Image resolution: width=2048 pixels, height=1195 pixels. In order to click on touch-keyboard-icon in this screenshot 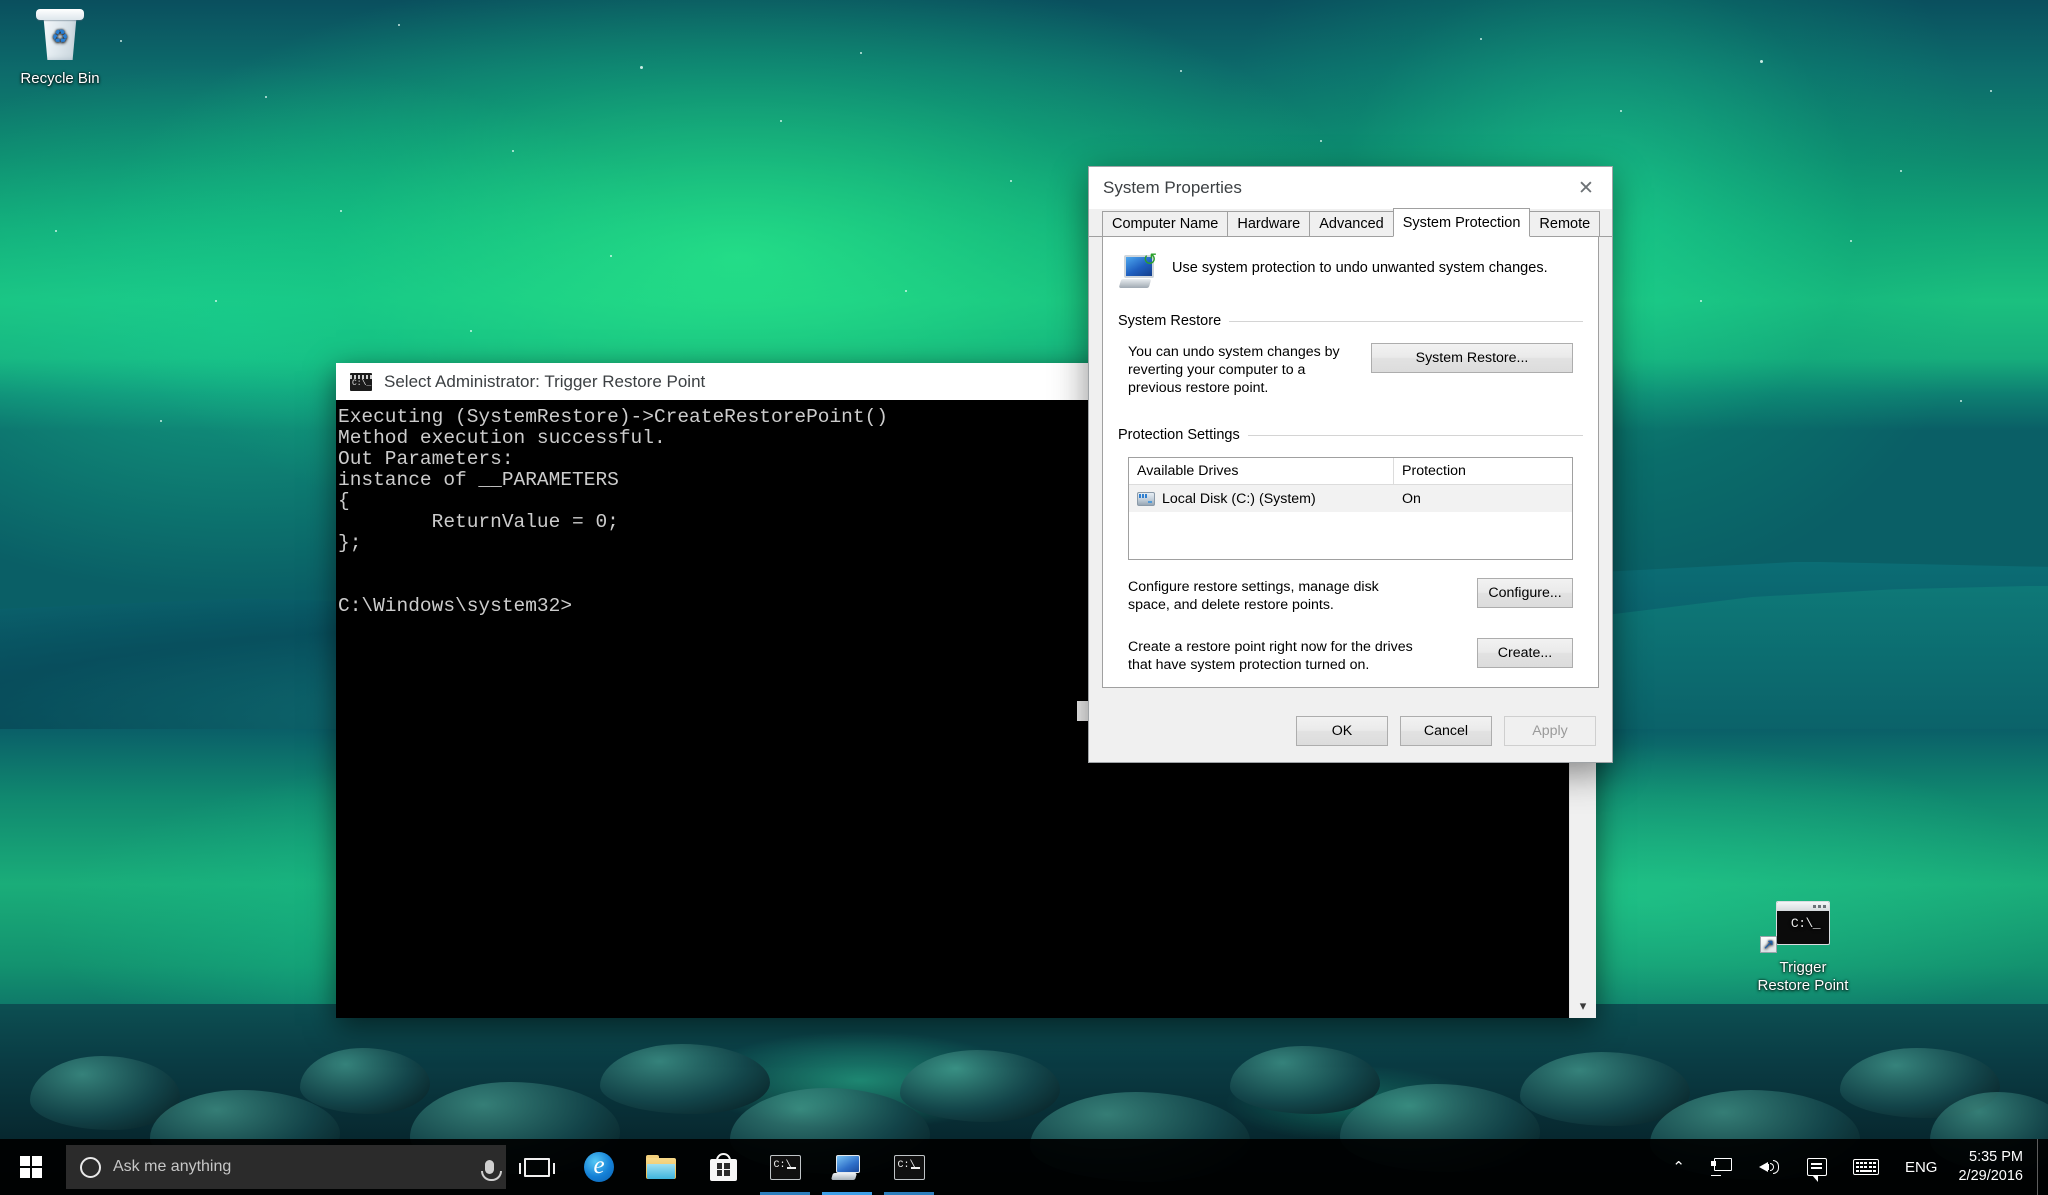, I will do `click(1865, 1167)`.